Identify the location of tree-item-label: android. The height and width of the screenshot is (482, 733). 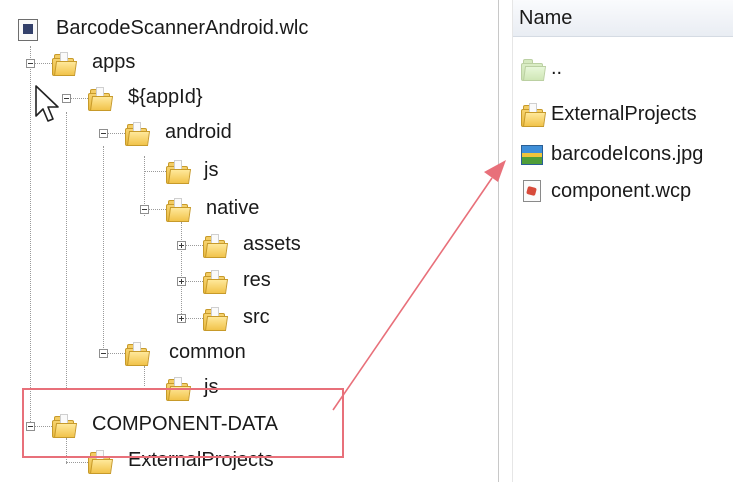
(198, 132).